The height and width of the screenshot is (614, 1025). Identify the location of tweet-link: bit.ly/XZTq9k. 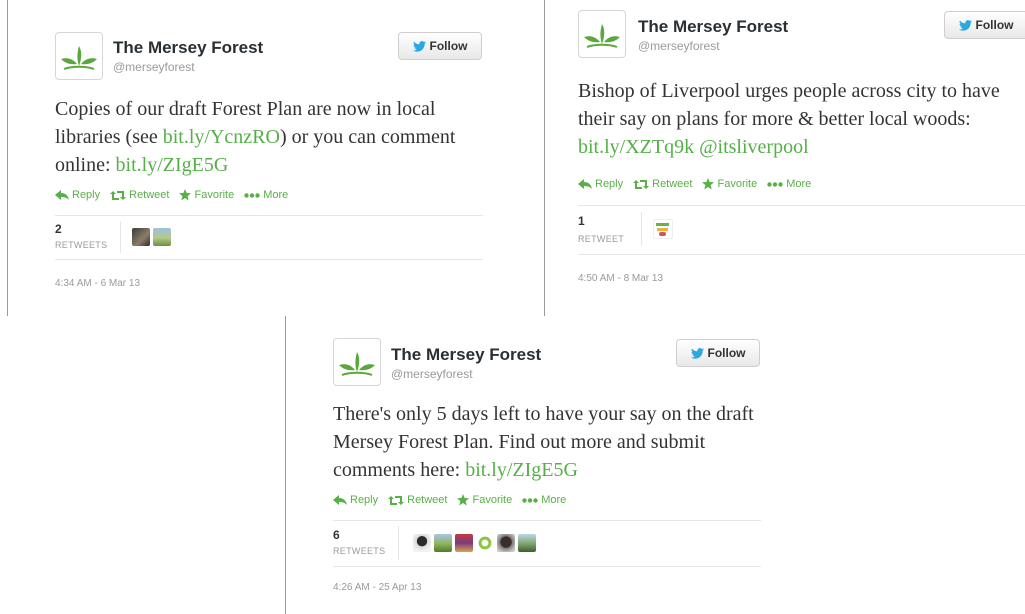
(636, 147).